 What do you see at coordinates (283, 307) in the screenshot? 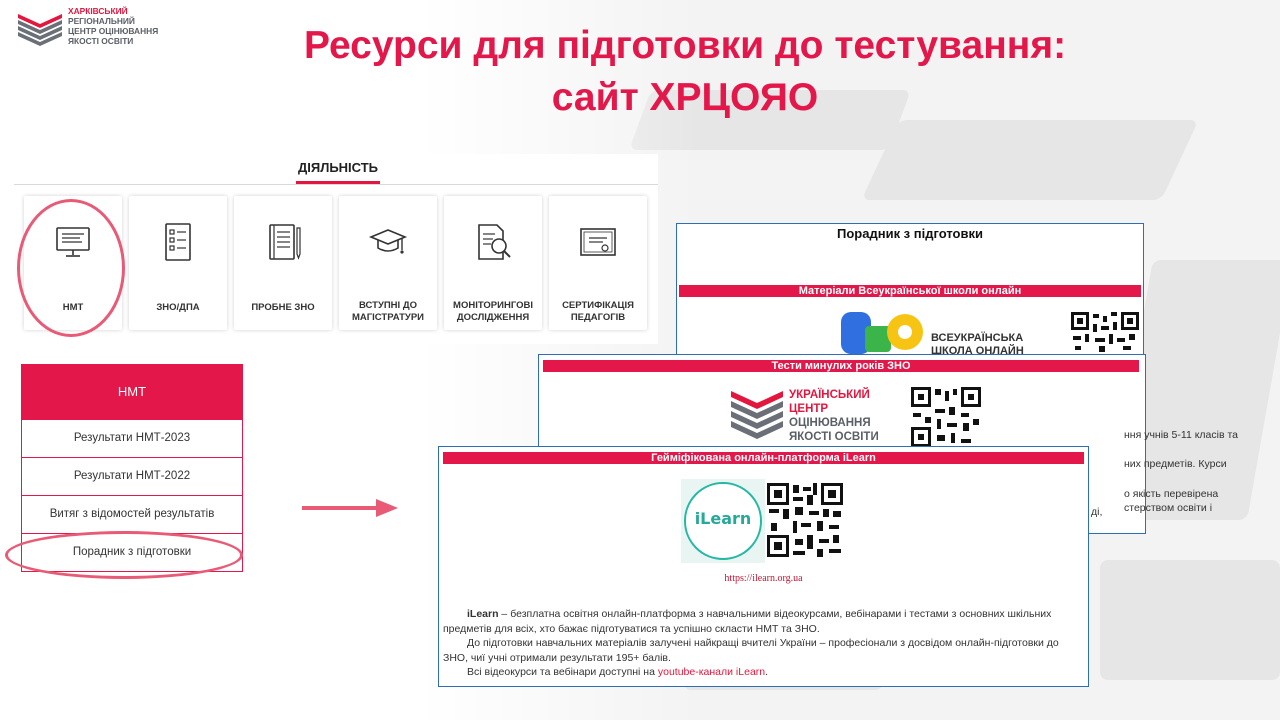
I see `activity-label-trial-zno: ПРОБНЕ ЗНО` at bounding box center [283, 307].